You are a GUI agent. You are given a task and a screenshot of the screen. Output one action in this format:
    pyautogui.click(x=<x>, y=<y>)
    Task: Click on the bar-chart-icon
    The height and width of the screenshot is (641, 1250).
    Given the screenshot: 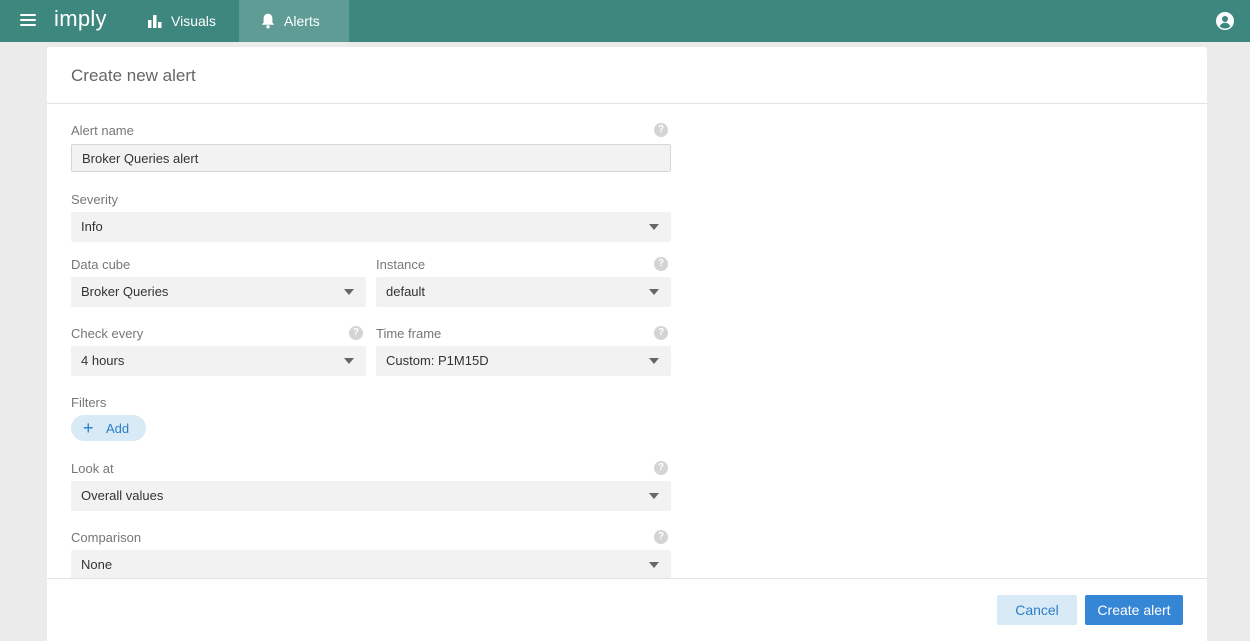 What is the action you would take?
    pyautogui.click(x=155, y=21)
    